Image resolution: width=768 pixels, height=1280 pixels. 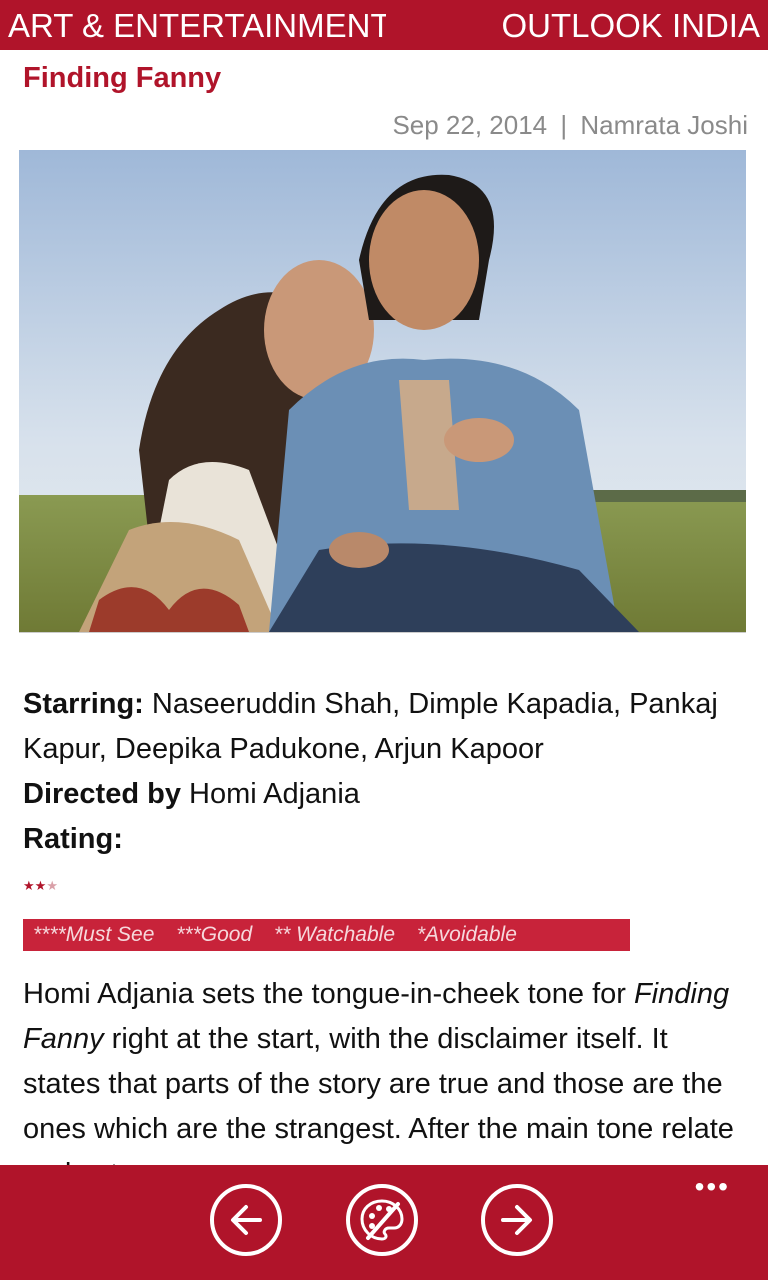 I want to click on back-arrow-icon, so click(x=246, y=1220).